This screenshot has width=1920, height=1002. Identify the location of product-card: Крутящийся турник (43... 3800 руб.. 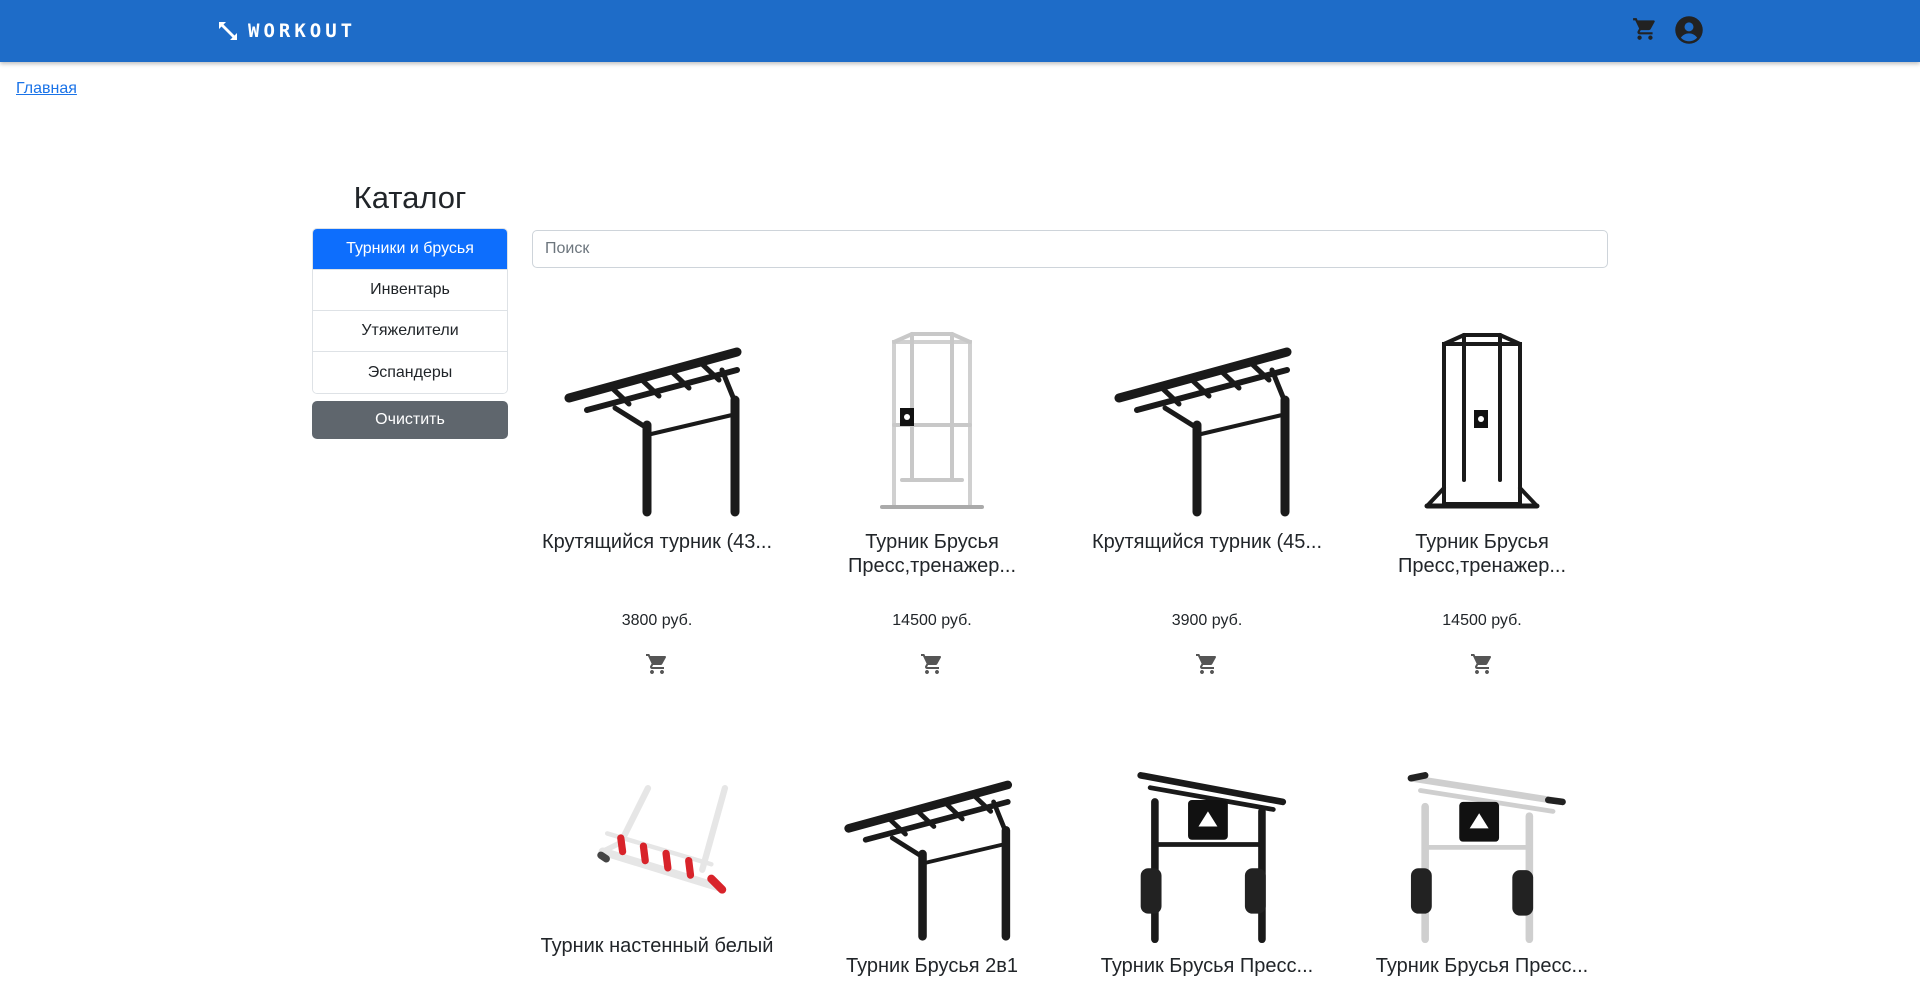
(657, 503).